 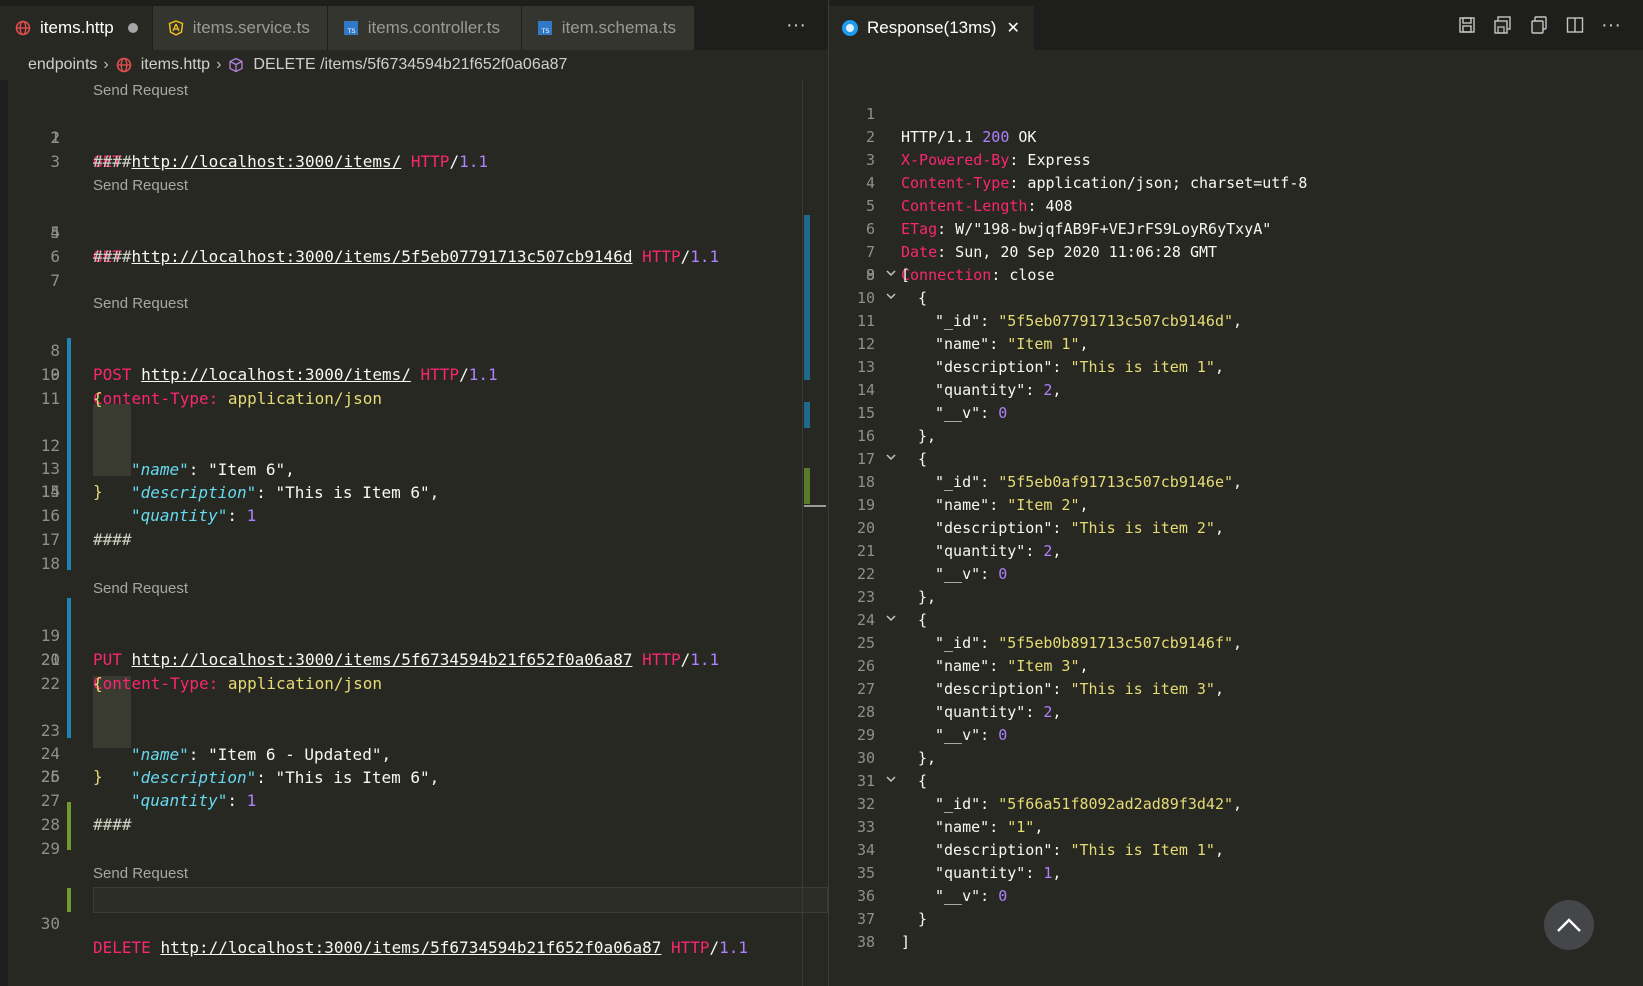 I want to click on angular-icon, so click(x=176, y=28).